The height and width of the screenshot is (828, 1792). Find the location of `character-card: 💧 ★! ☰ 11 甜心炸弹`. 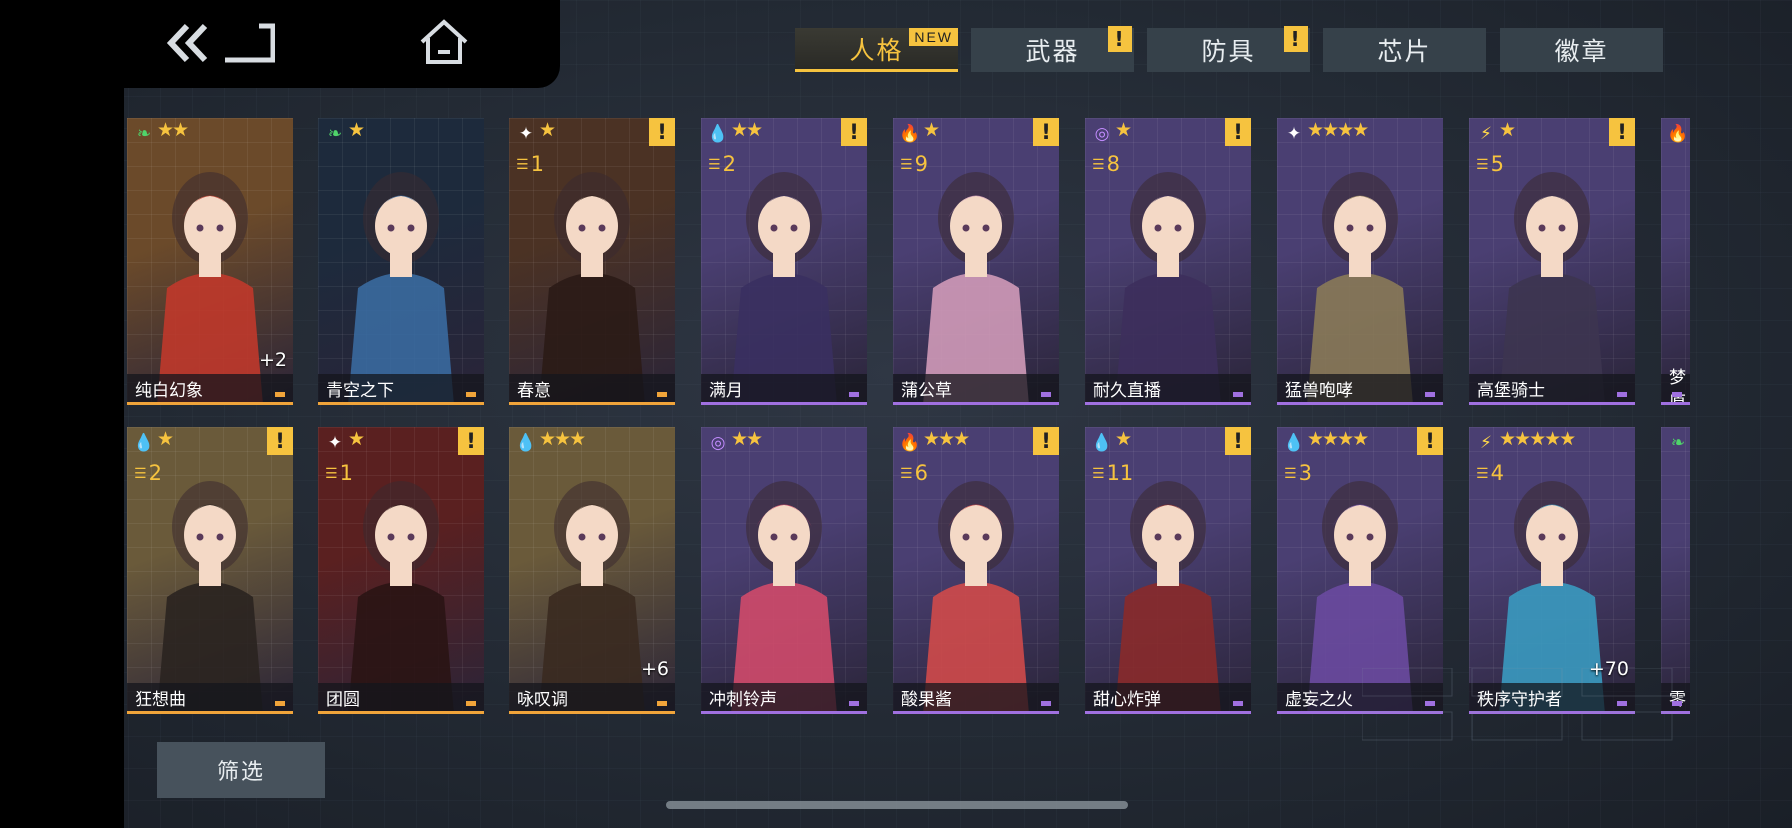

character-card: 💧 ★! ☰ 11 甜心炸弹 is located at coordinates (1168, 570).